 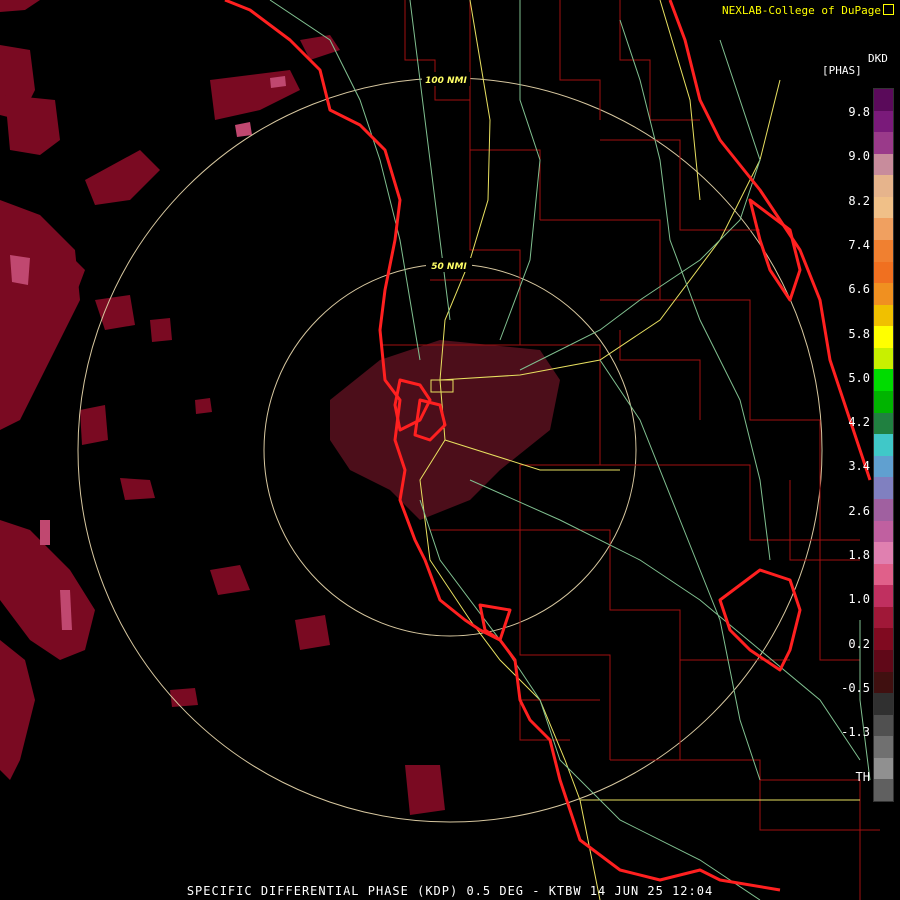 What do you see at coordinates (855, 732) in the screenshot?
I see `legend-tick-label: -1.3` at bounding box center [855, 732].